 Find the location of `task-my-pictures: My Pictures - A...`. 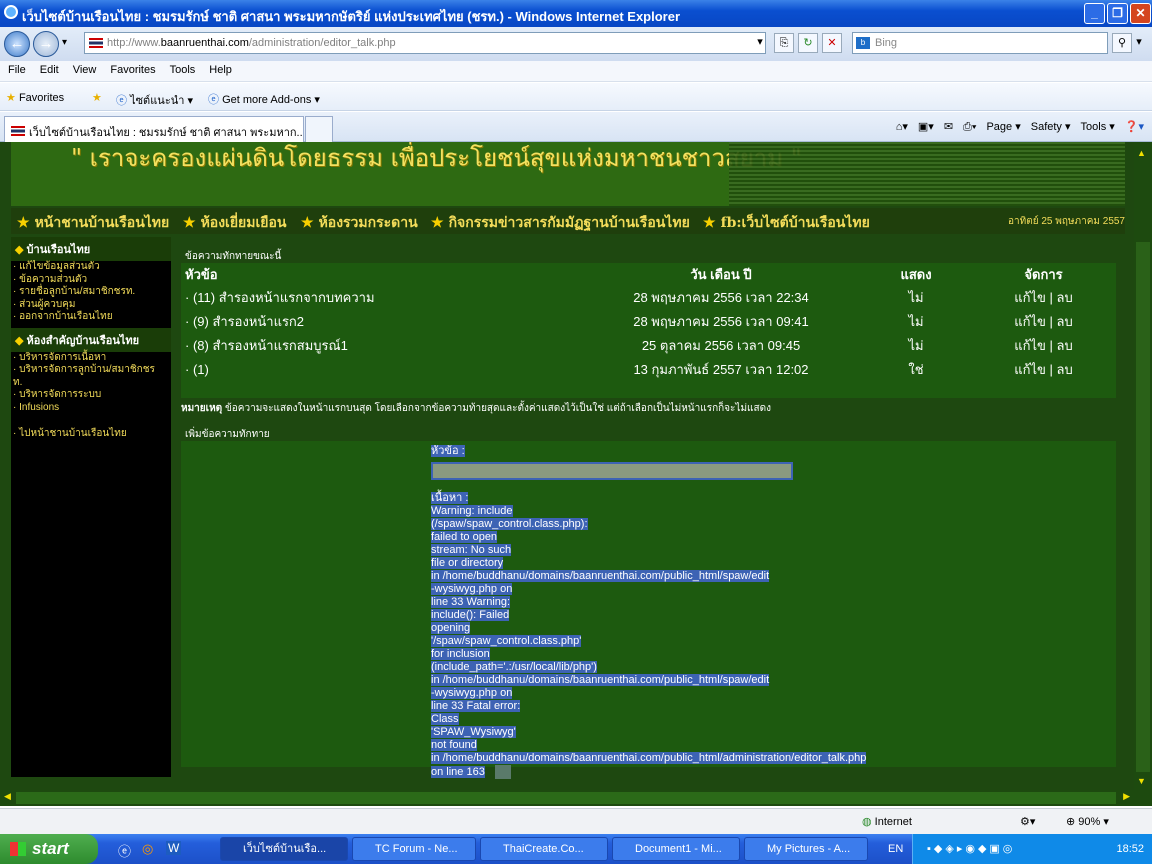

task-my-pictures: My Pictures - A... is located at coordinates (806, 849).